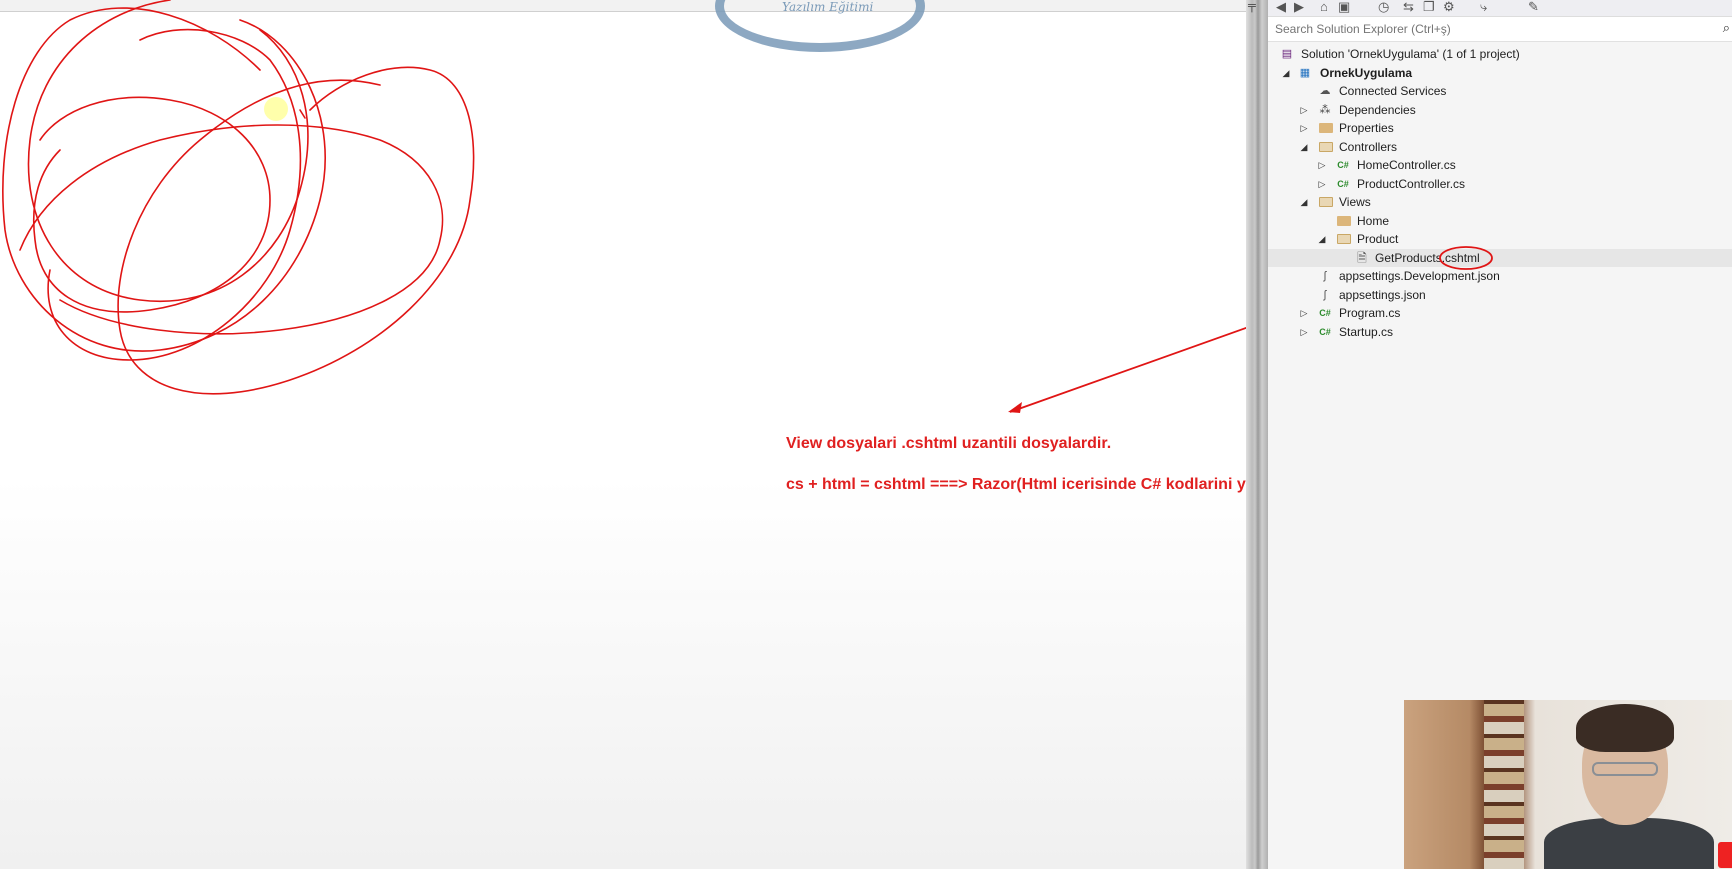 This screenshot has width=1732, height=869. What do you see at coordinates (1504, 784) in the screenshot?
I see `bookshelf` at bounding box center [1504, 784].